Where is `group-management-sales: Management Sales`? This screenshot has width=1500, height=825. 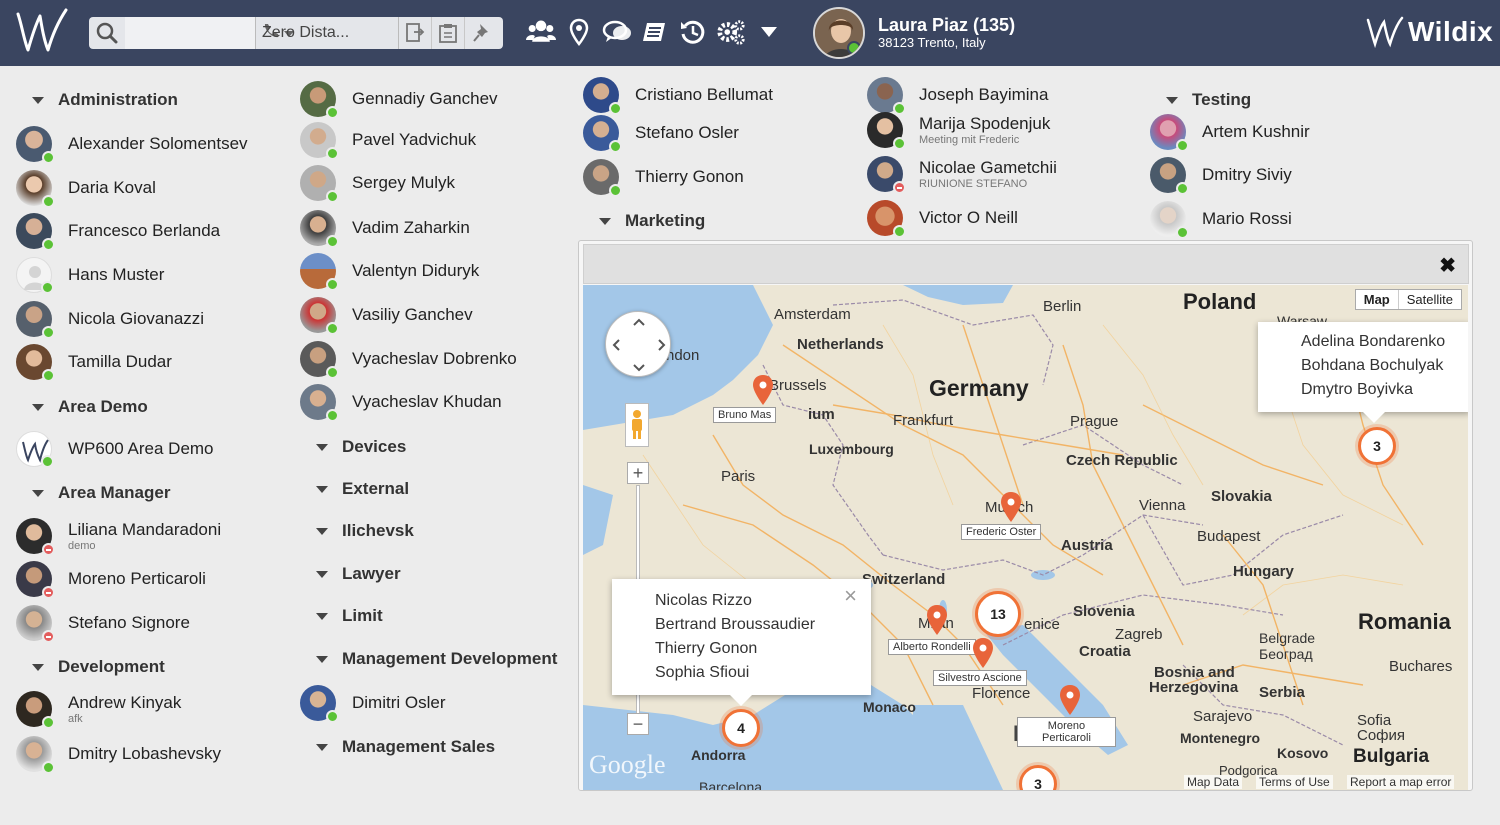
group-management-sales: Management Sales is located at coordinates (405, 747).